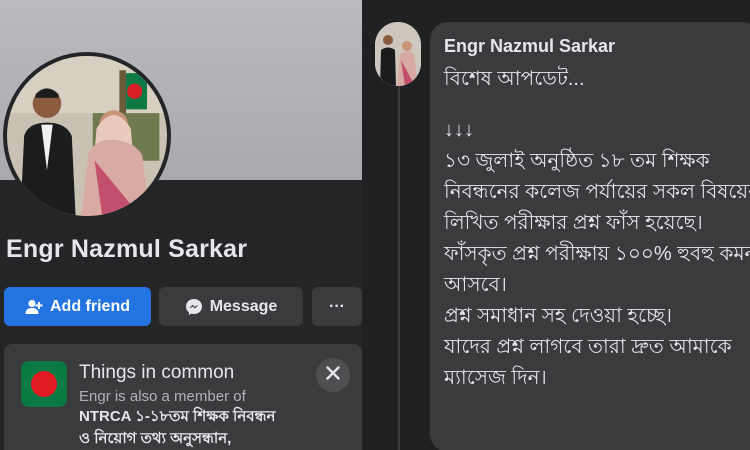 The image size is (750, 450). What do you see at coordinates (597, 192) in the screenshot?
I see `post-line: নিবন্ধনের কলেজ পর্যায়ের সকল বিষয়ের` at bounding box center [597, 192].